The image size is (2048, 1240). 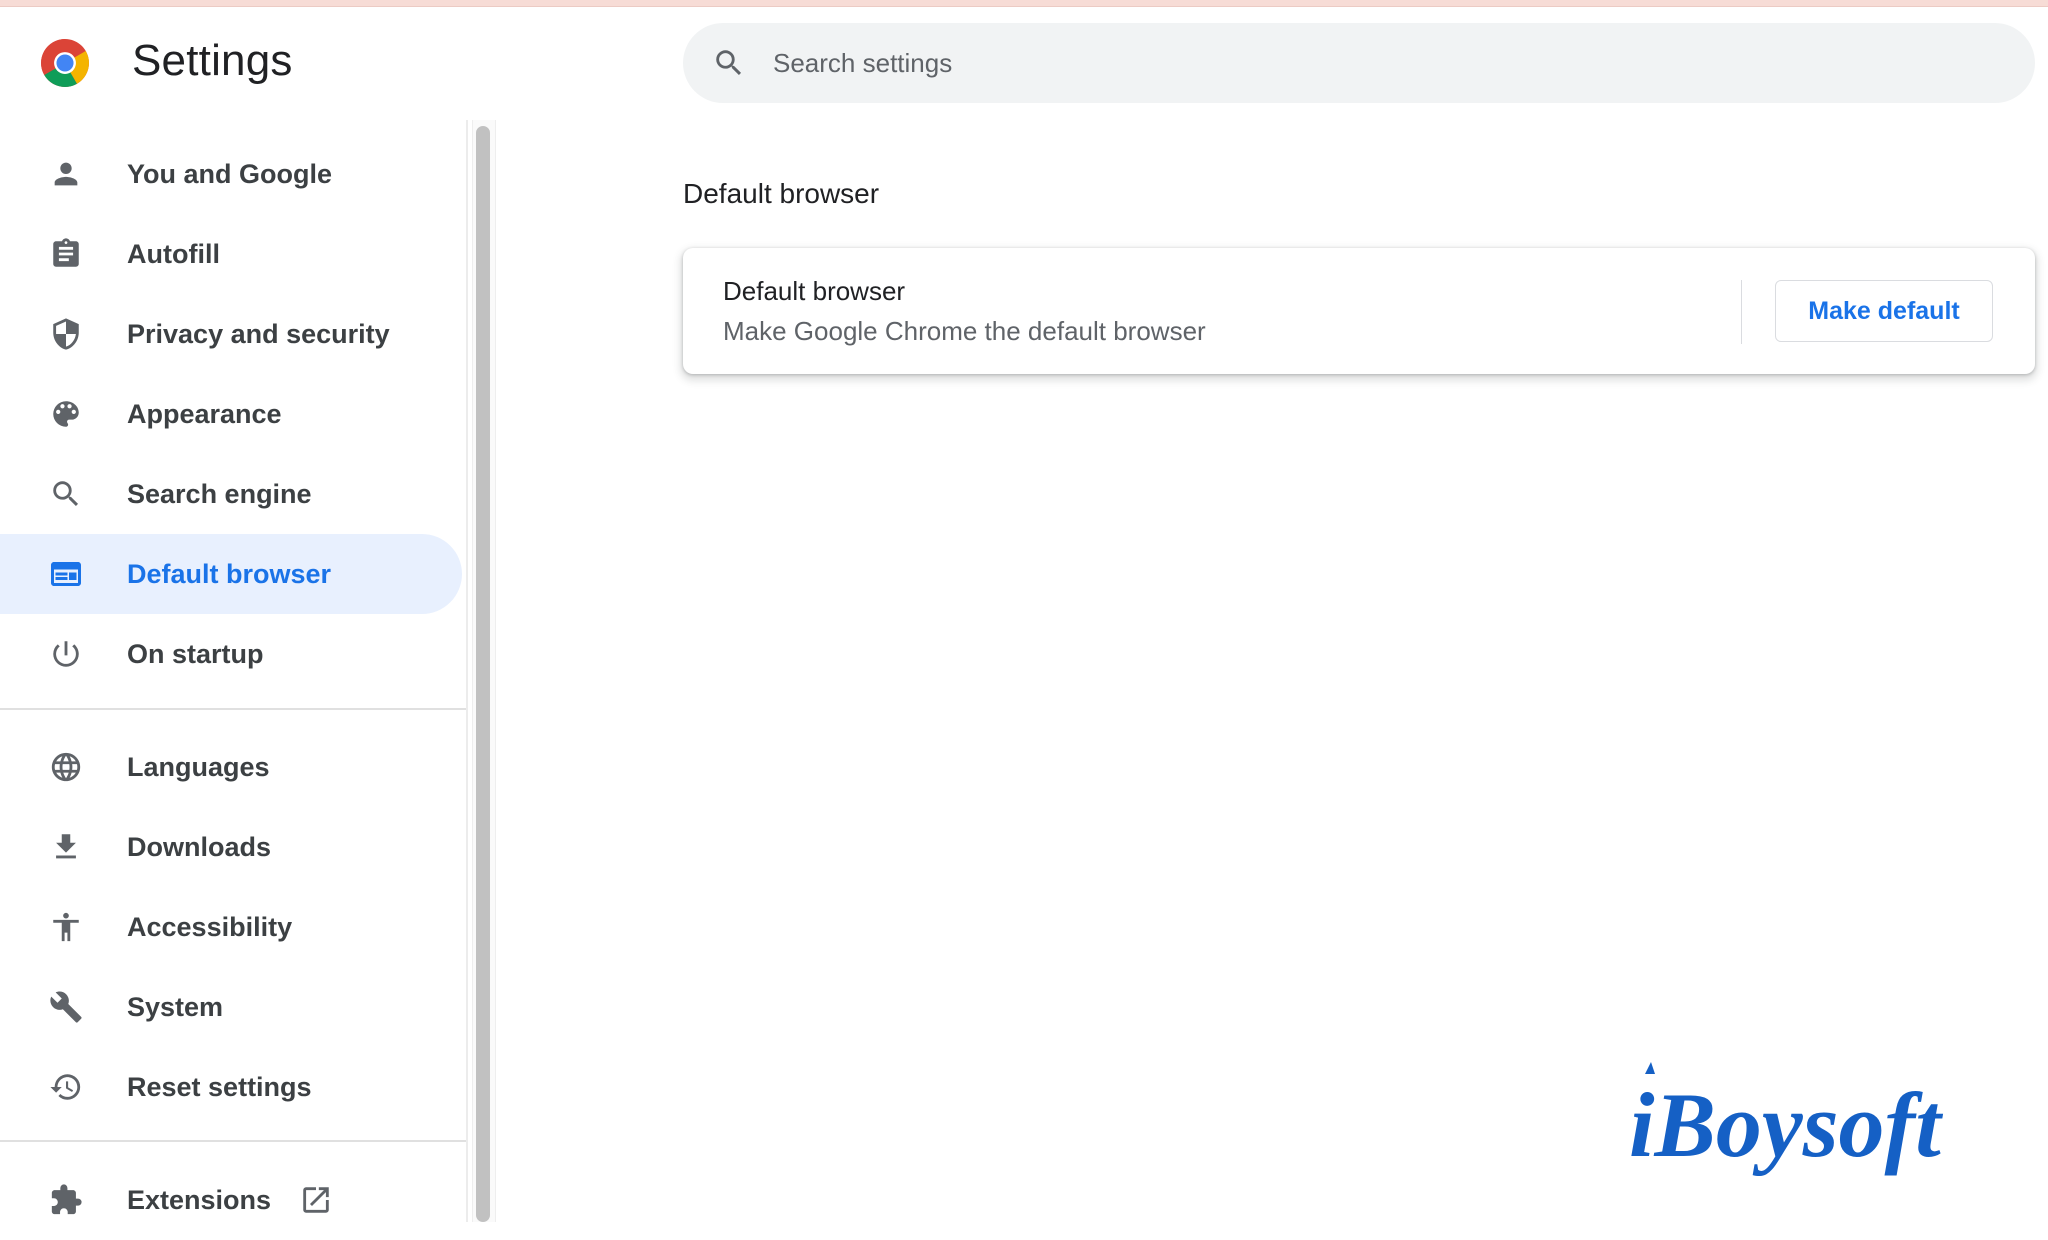 I want to click on person-icon, so click(x=66, y=174).